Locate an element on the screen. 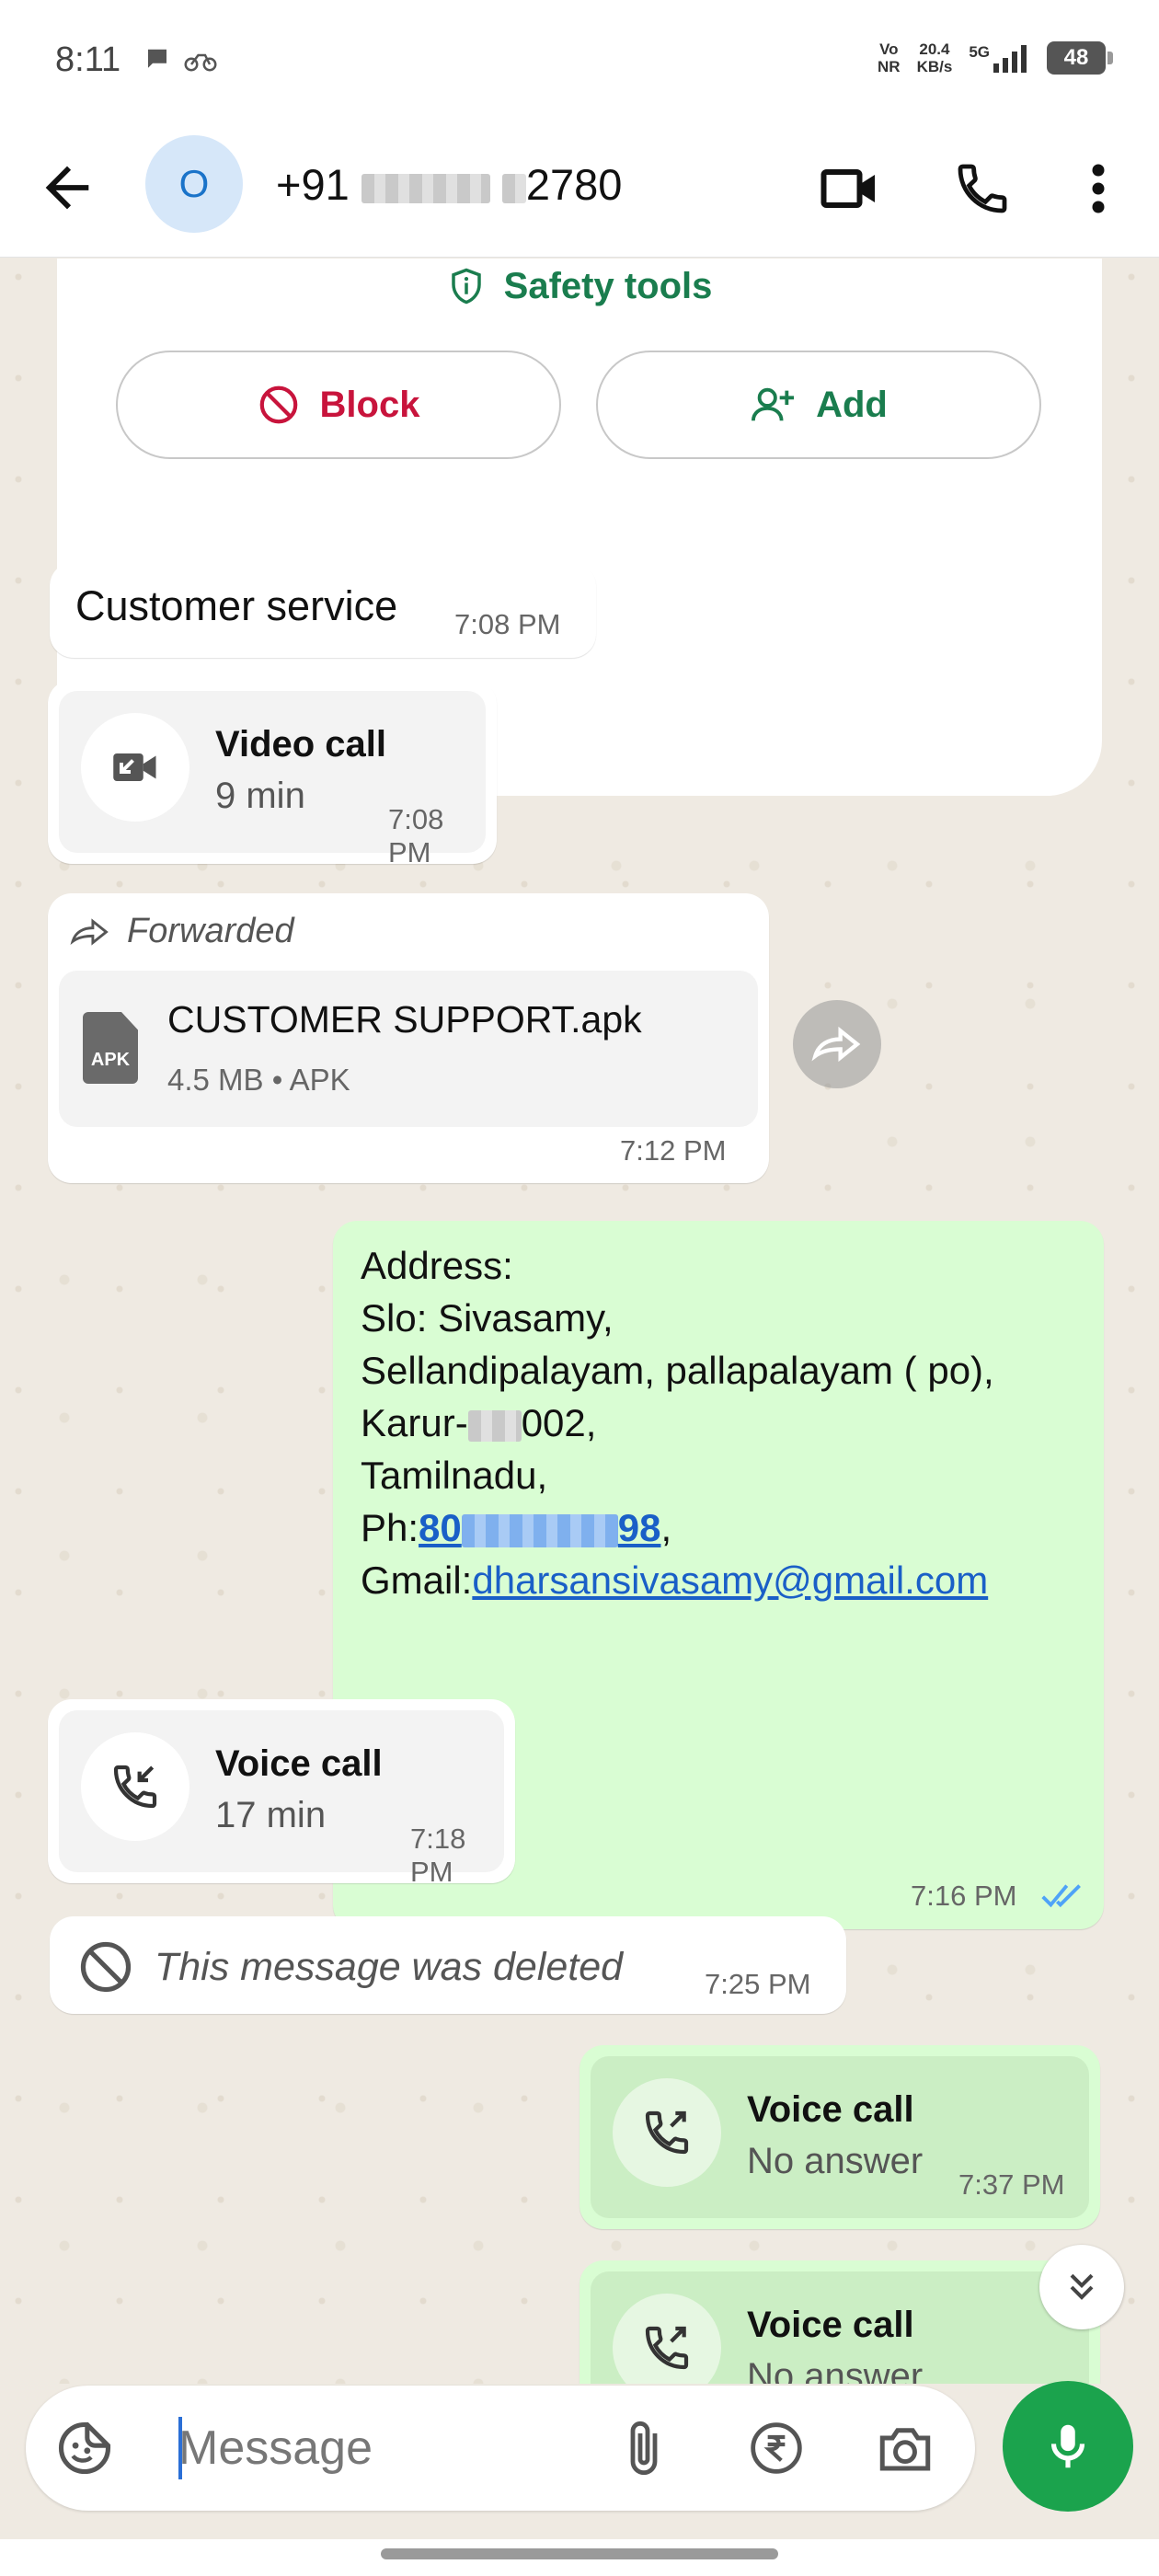  back-arrow-icon is located at coordinates (67, 187).